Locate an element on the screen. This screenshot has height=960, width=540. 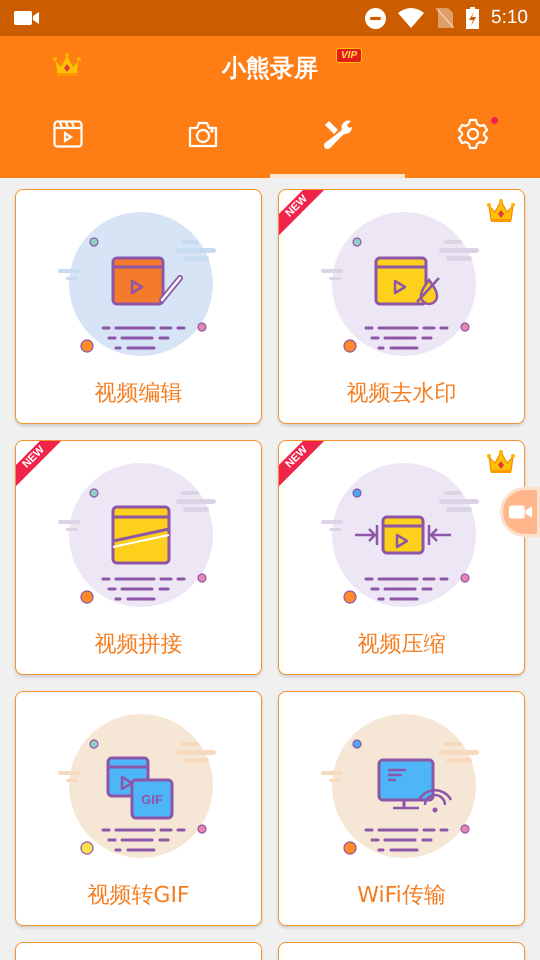
tools-icon is located at coordinates (338, 134).